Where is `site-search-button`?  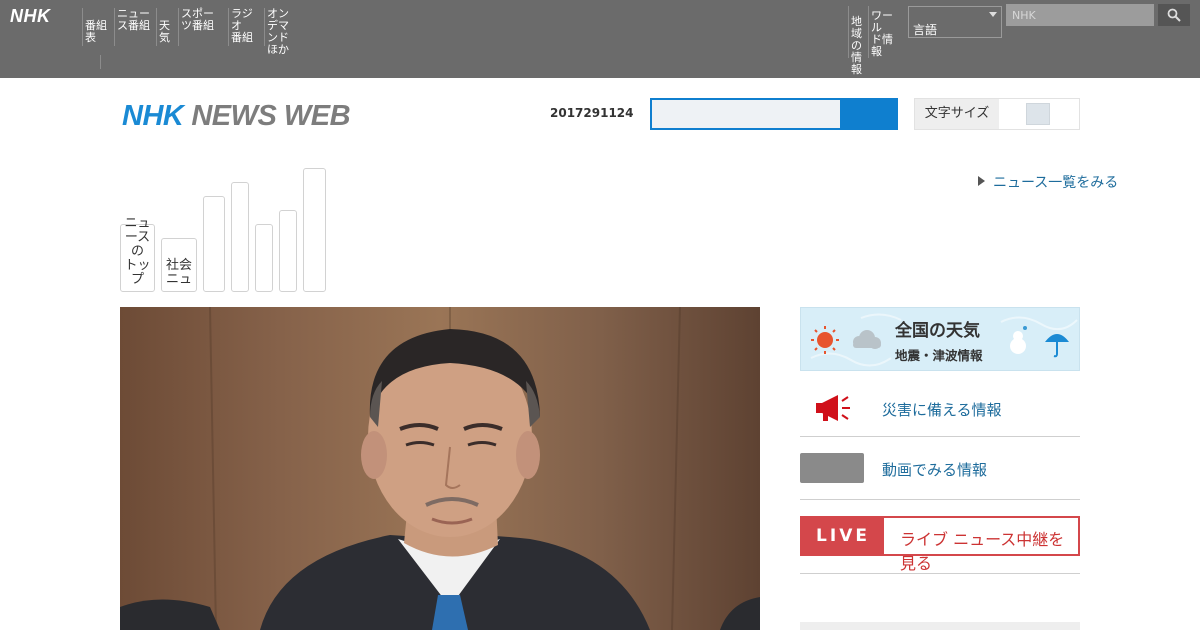 site-search-button is located at coordinates (868, 114).